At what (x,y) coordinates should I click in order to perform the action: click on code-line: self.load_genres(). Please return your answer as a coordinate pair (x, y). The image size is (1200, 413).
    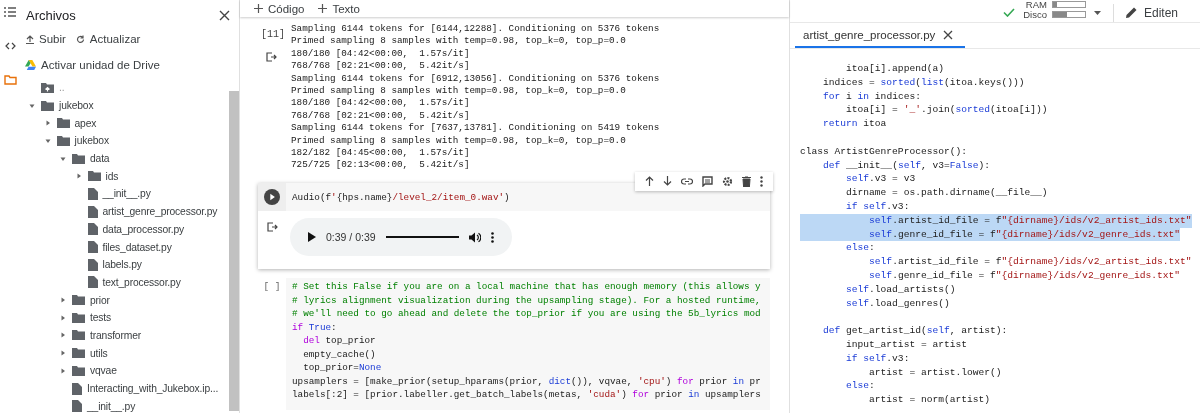
    Looking at the image, I should click on (898, 303).